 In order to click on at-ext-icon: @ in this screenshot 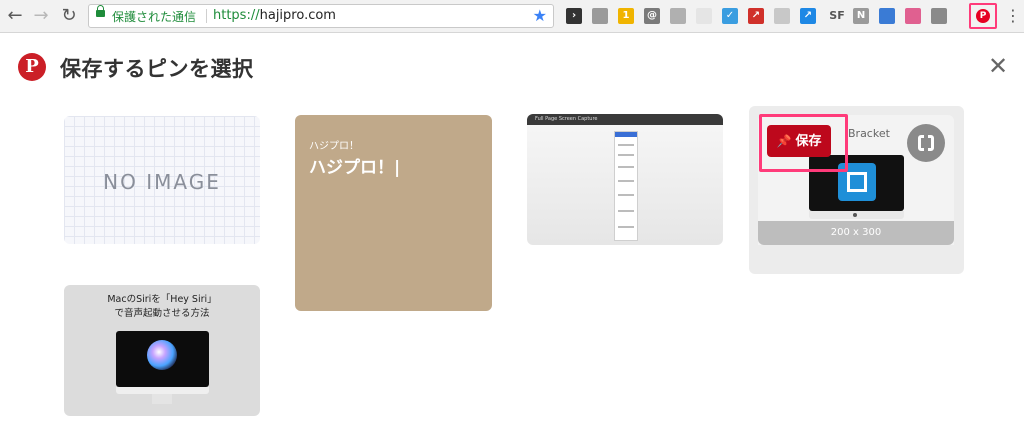, I will do `click(652, 16)`.